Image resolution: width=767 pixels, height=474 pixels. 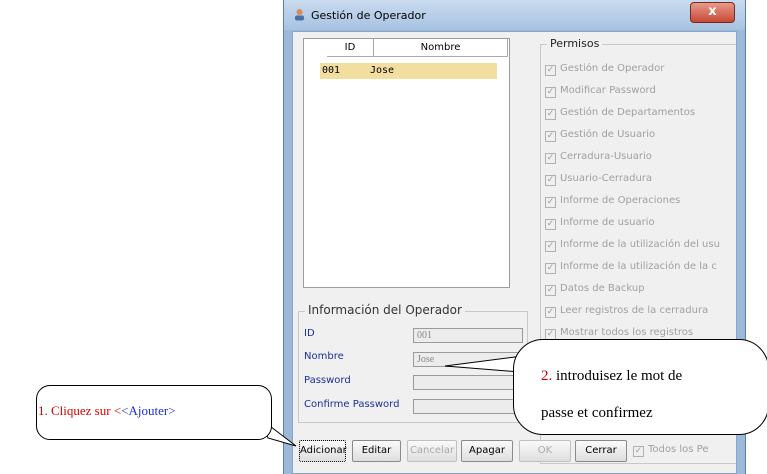 What do you see at coordinates (107, 410) in the screenshot?
I see `callout-step-1-text: 1. Cliquez sur <<Ajouter>` at bounding box center [107, 410].